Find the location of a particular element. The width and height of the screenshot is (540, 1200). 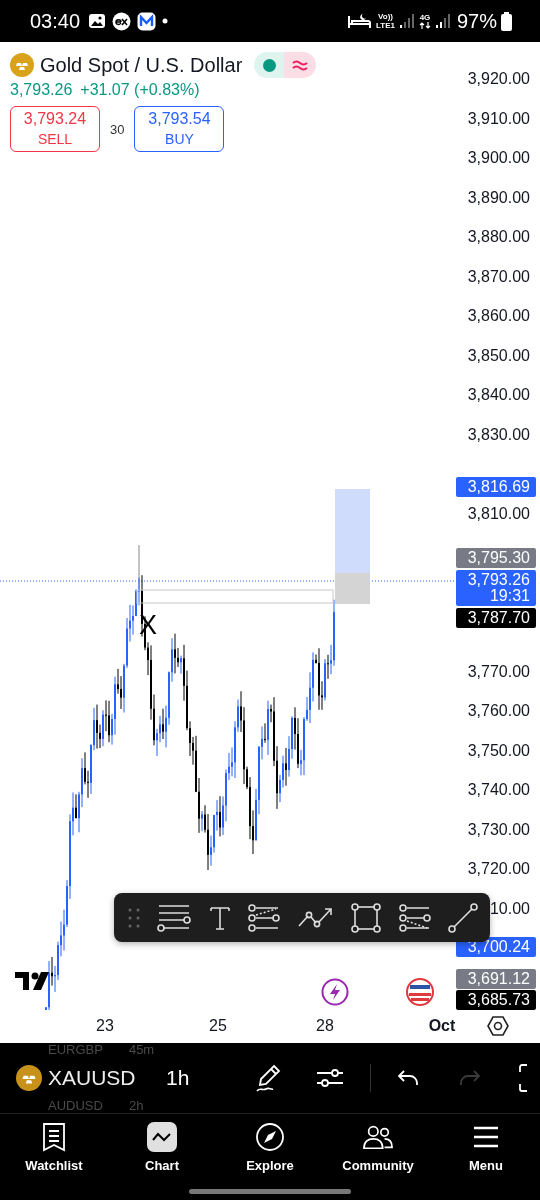

price-axis-label: 3,830.00 is located at coordinates (498, 434).